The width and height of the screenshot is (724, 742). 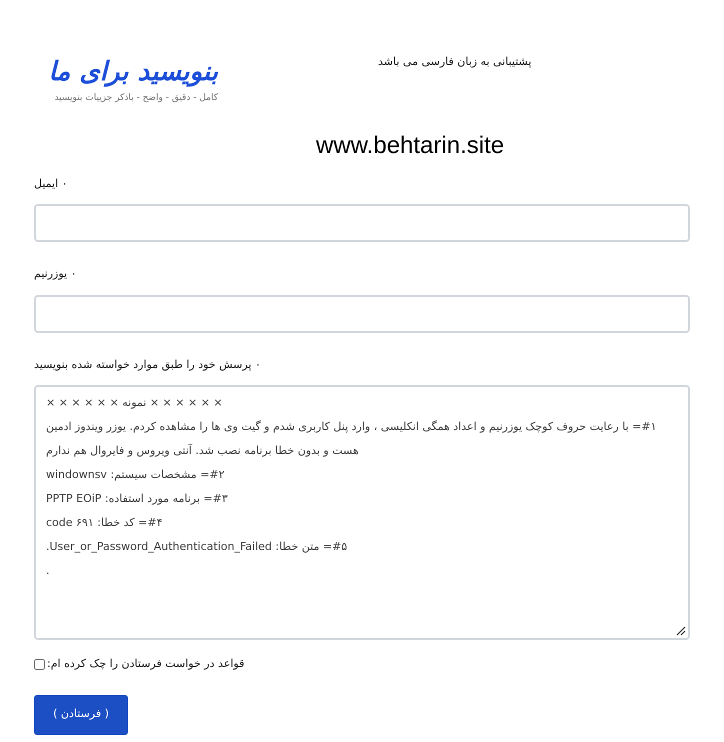 What do you see at coordinates (133, 72) in the screenshot?
I see `logo: بنویسید برای ما` at bounding box center [133, 72].